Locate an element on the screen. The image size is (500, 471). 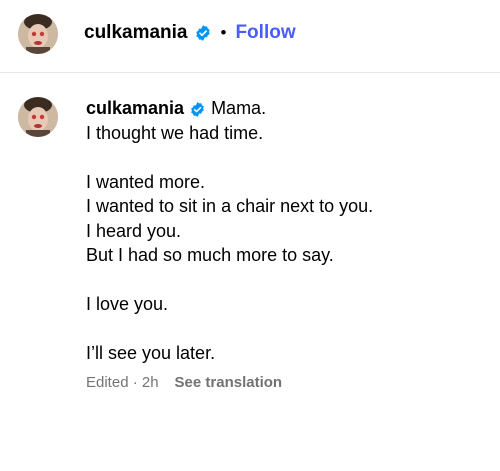
follow-button: Follow is located at coordinates (265, 33).